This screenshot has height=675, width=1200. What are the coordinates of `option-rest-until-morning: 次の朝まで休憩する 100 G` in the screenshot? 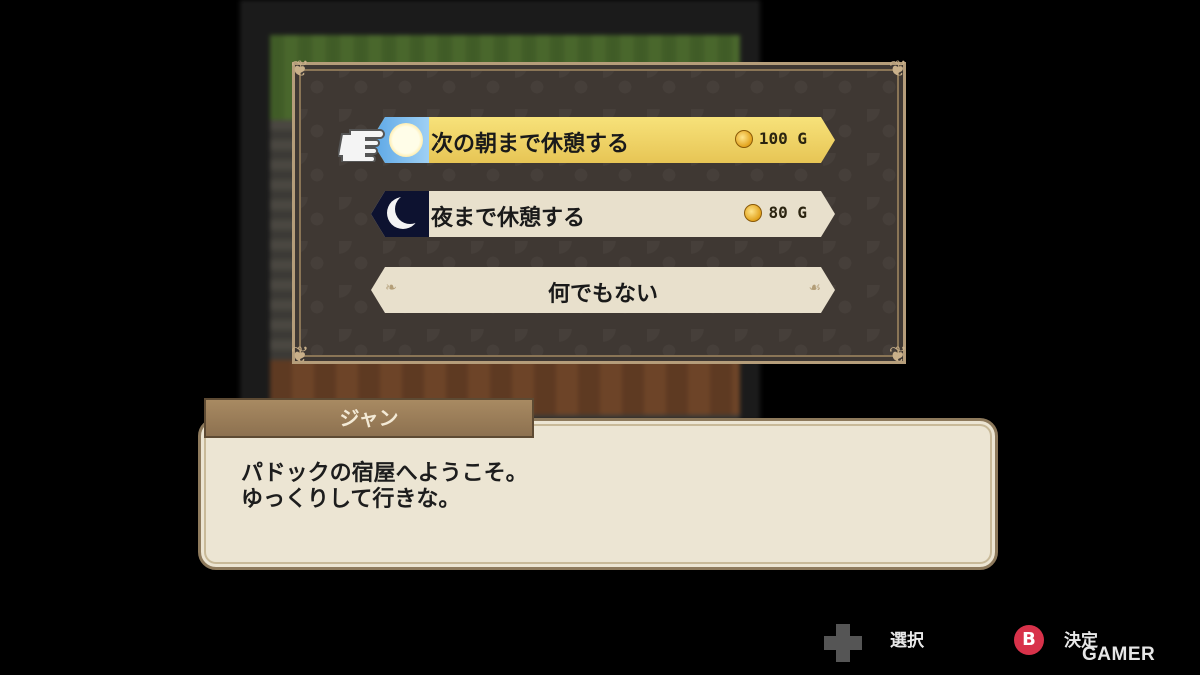 It's located at (603, 140).